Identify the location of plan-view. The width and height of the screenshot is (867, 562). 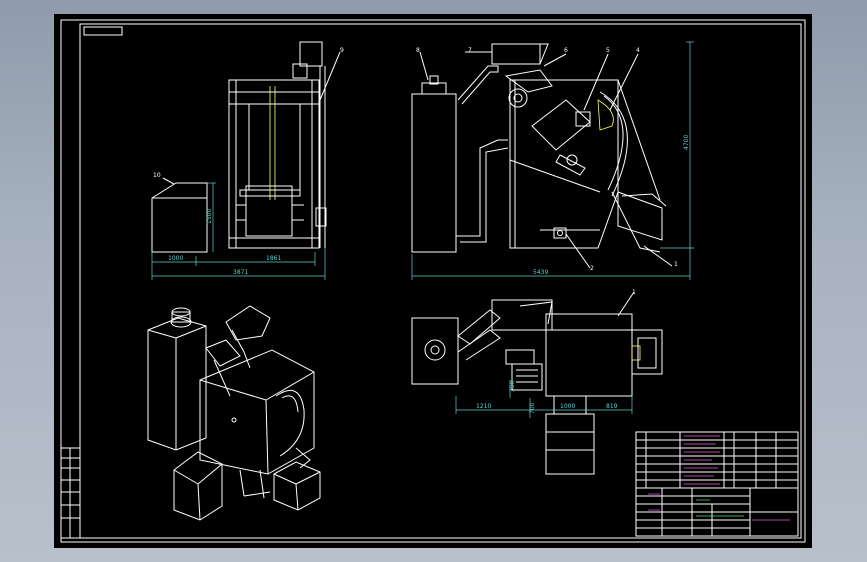
(537, 383).